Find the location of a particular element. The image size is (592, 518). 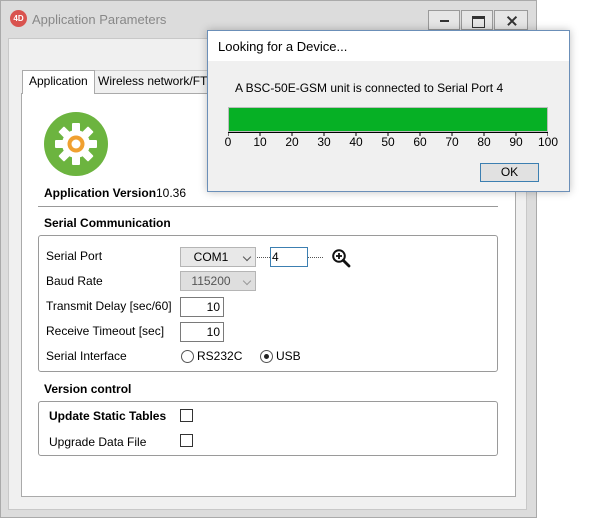

progress-tick-label: 30 is located at coordinates (324, 142).